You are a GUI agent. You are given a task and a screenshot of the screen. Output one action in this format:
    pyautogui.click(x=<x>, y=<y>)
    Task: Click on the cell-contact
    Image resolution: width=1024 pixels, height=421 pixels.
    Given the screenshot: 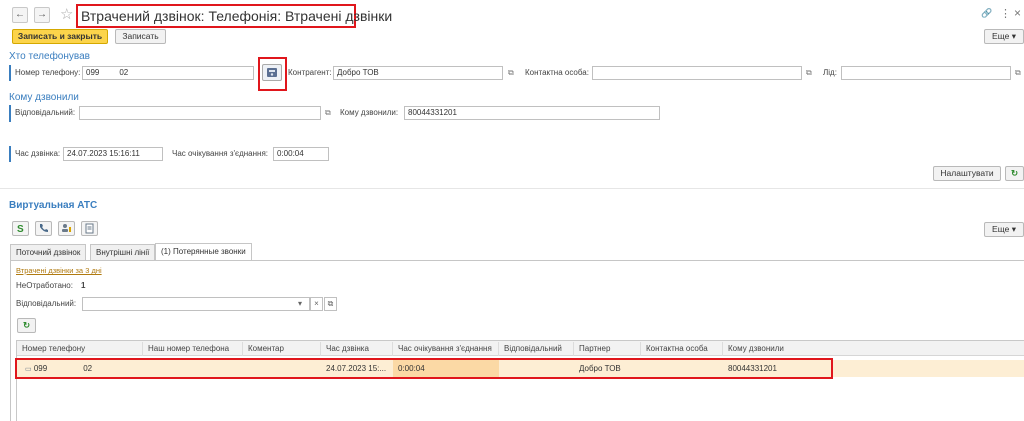 What is the action you would take?
    pyautogui.click(x=682, y=368)
    